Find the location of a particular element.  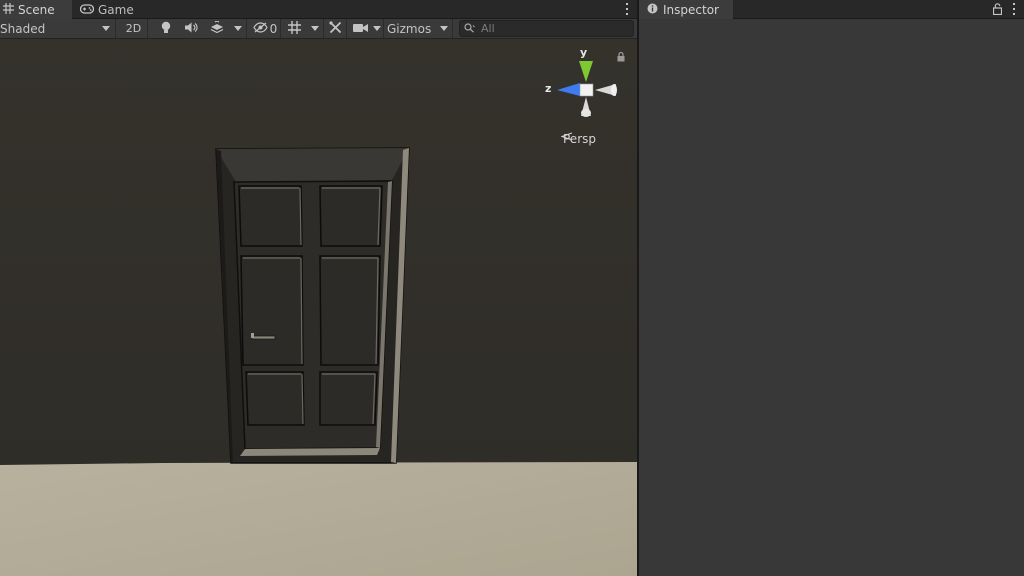

draw-mode-value: Shaded is located at coordinates (23, 28).